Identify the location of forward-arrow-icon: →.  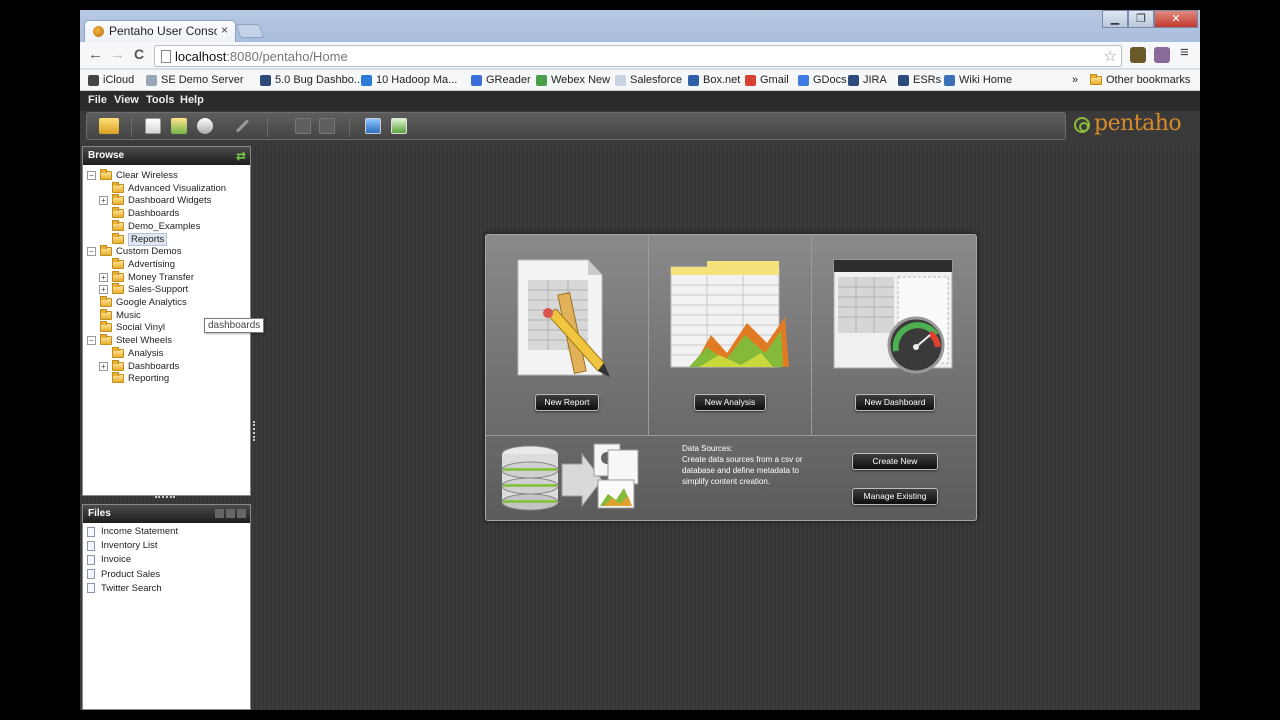
(117, 54).